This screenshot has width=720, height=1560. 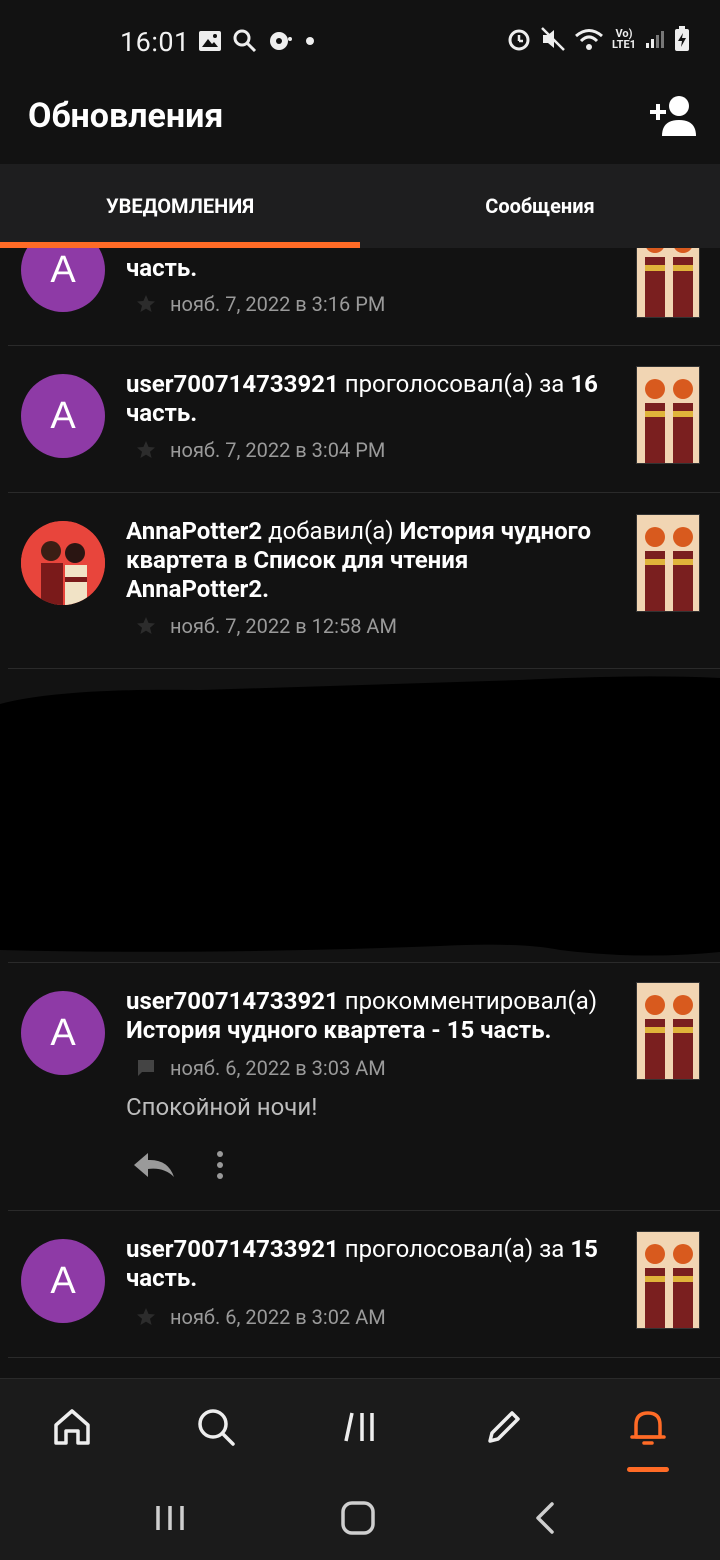 I want to click on notification-meta: нояб. 6, 2022 в 3:02 AM, so click(x=261, y=1317).